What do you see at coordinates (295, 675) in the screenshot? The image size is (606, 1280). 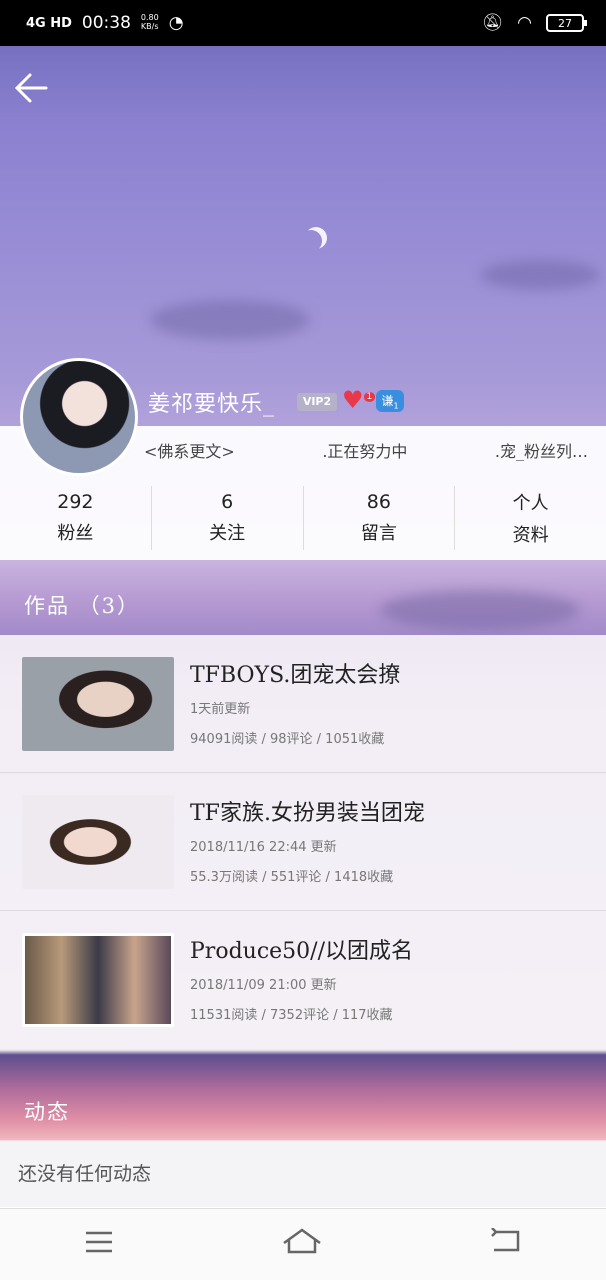 I see `work-title: TFBOYS.团宠太会撩` at bounding box center [295, 675].